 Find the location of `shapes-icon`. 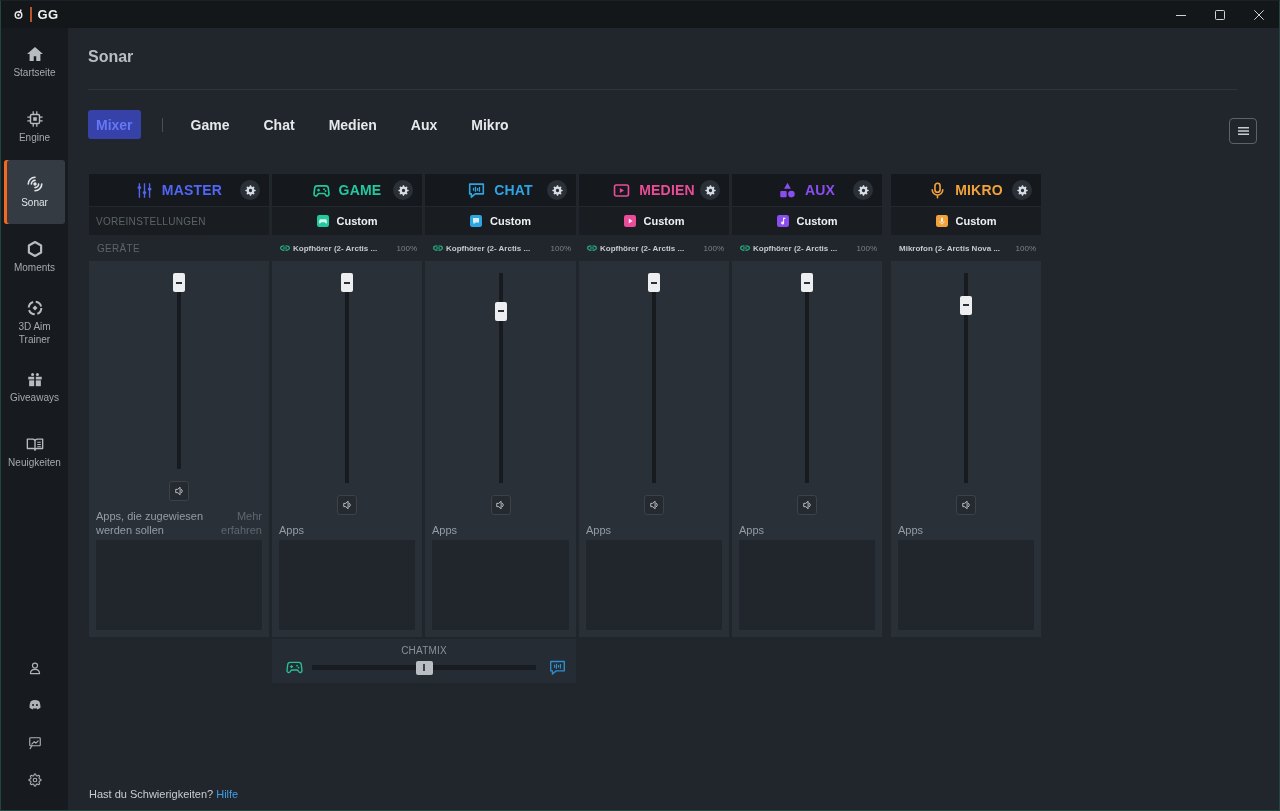

shapes-icon is located at coordinates (787, 190).